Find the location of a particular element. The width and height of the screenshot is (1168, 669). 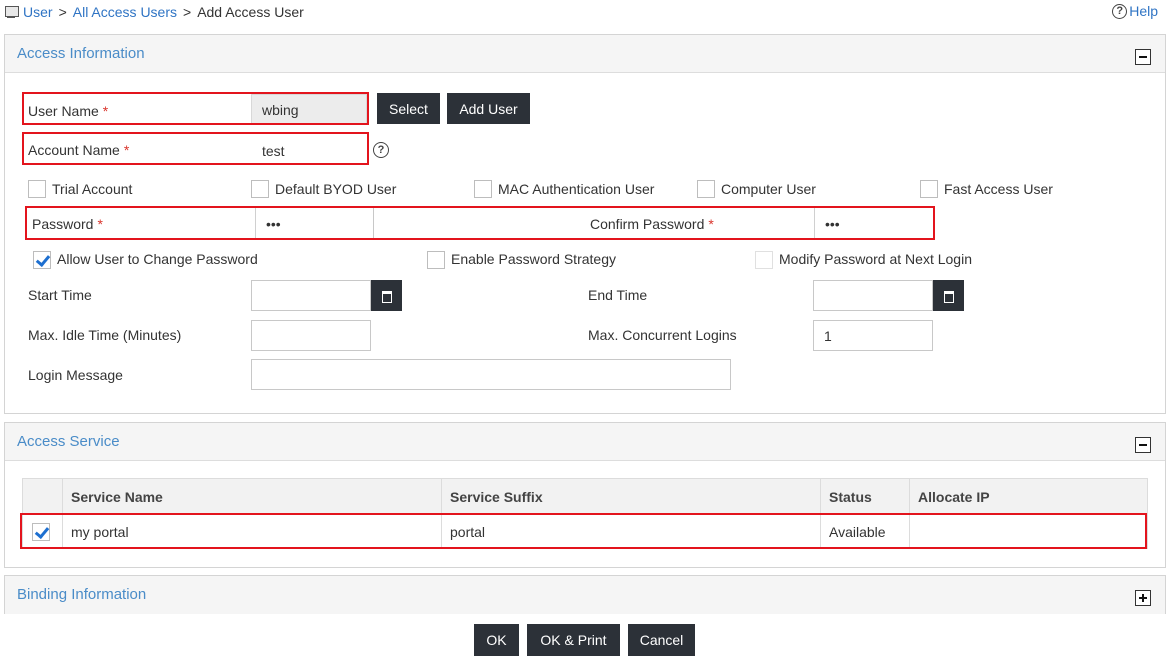

default-byod-user-checkbox is located at coordinates (260, 189).